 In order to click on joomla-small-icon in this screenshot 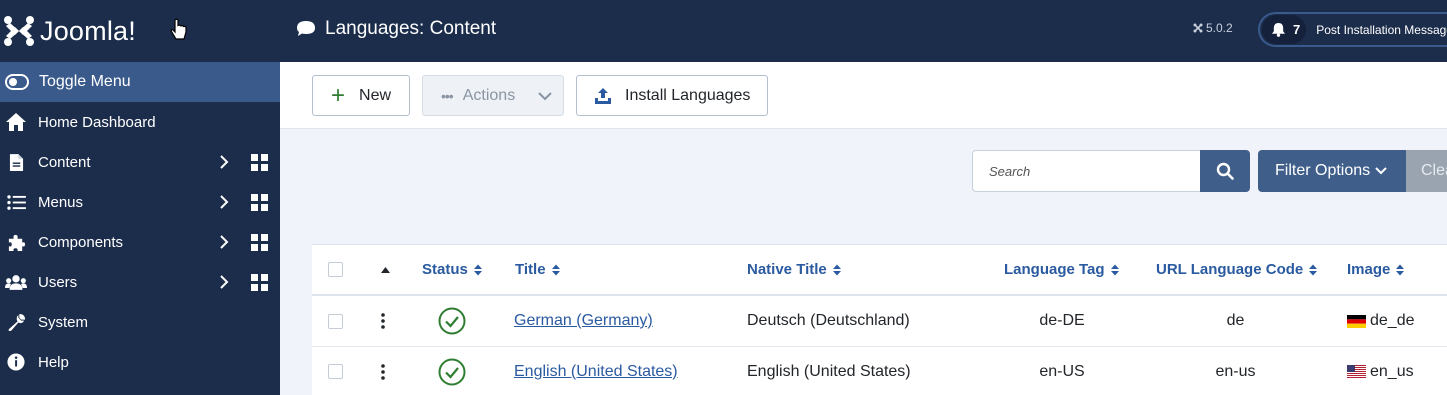, I will do `click(1198, 28)`.